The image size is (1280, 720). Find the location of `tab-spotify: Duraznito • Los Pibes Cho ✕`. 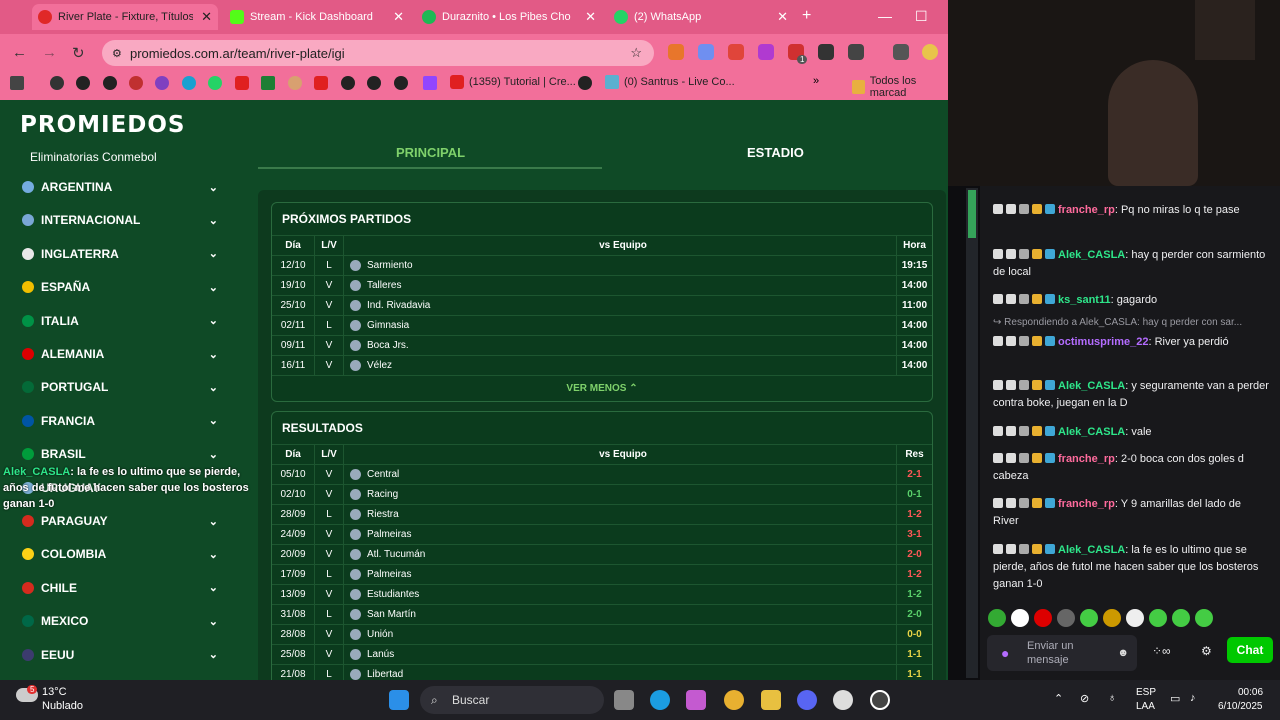

tab-spotify: Duraznito • Los Pibes Cho ✕ is located at coordinates (509, 17).